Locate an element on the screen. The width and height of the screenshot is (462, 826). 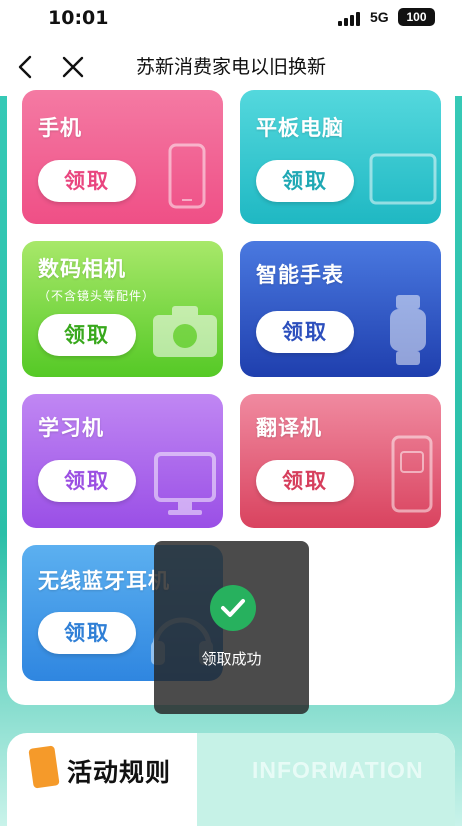
learning-device-icon is located at coordinates (185, 483).